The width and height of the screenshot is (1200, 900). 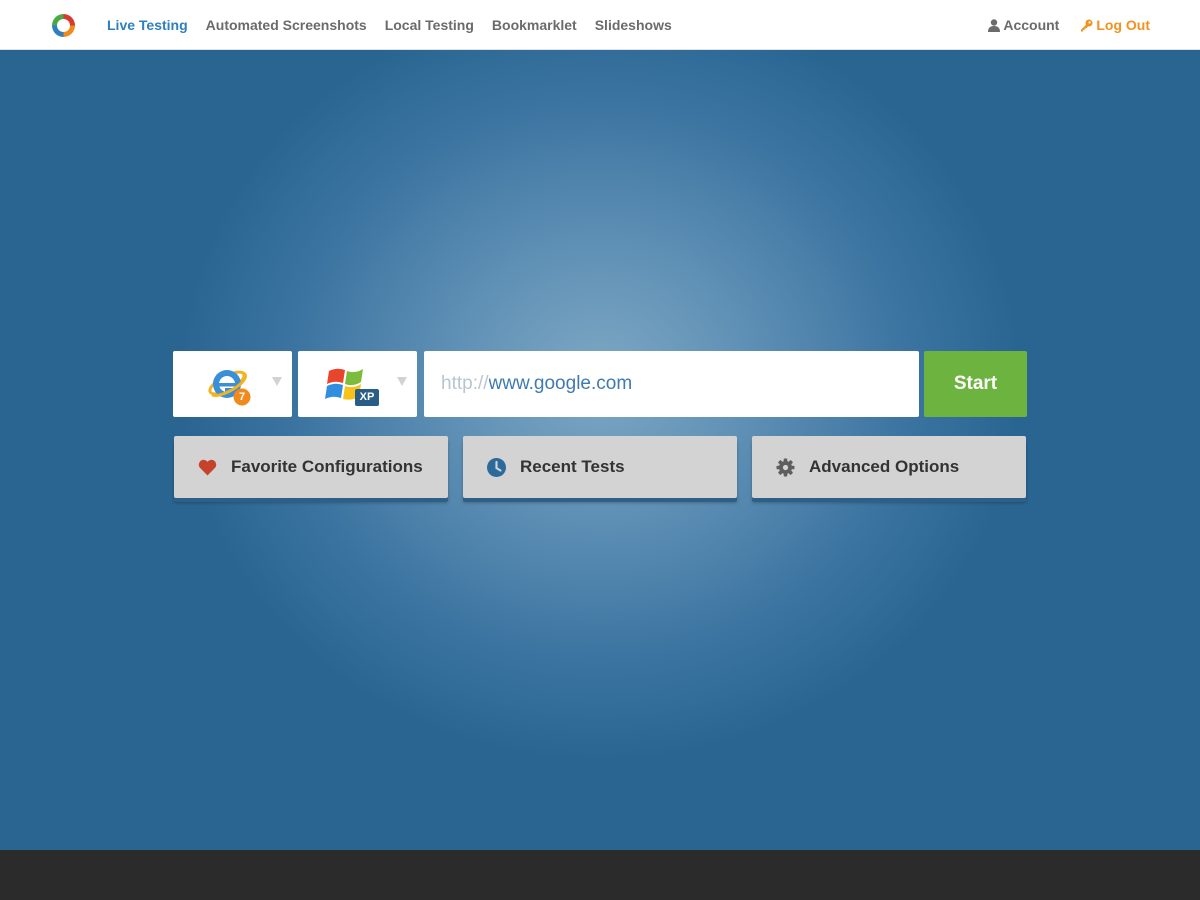 I want to click on advanced-options-button: Advanced Options, so click(x=889, y=467).